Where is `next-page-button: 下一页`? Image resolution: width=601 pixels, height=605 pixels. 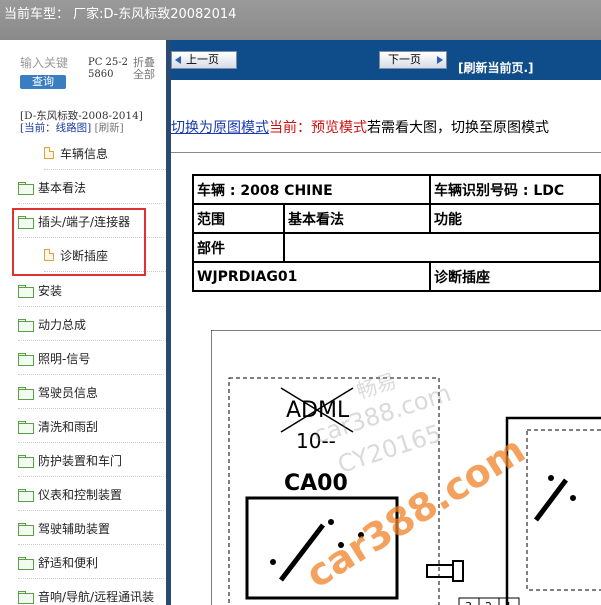 next-page-button: 下一页 is located at coordinates (413, 60).